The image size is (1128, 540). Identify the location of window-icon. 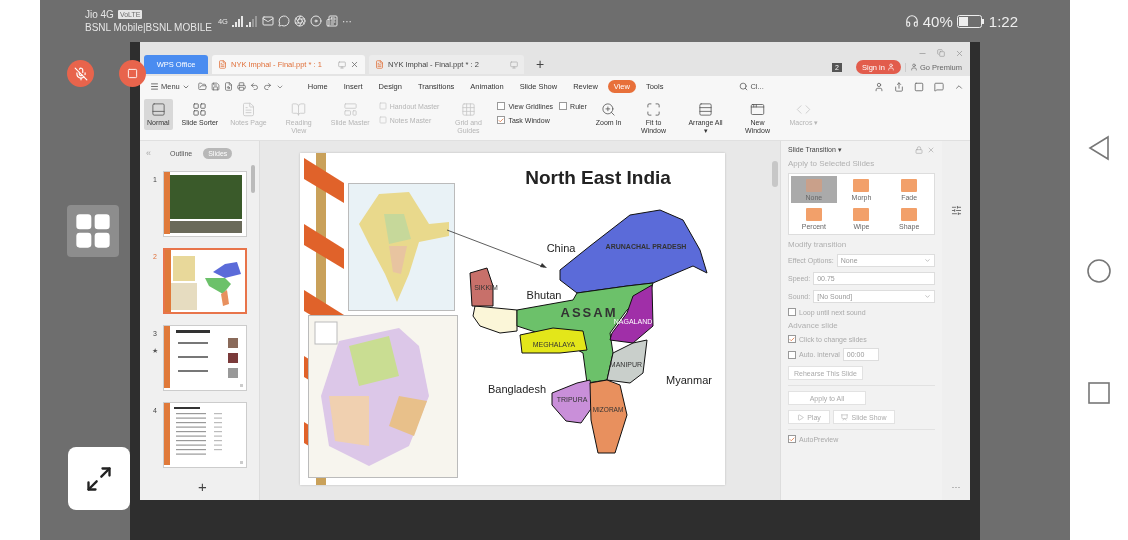
(757, 109).